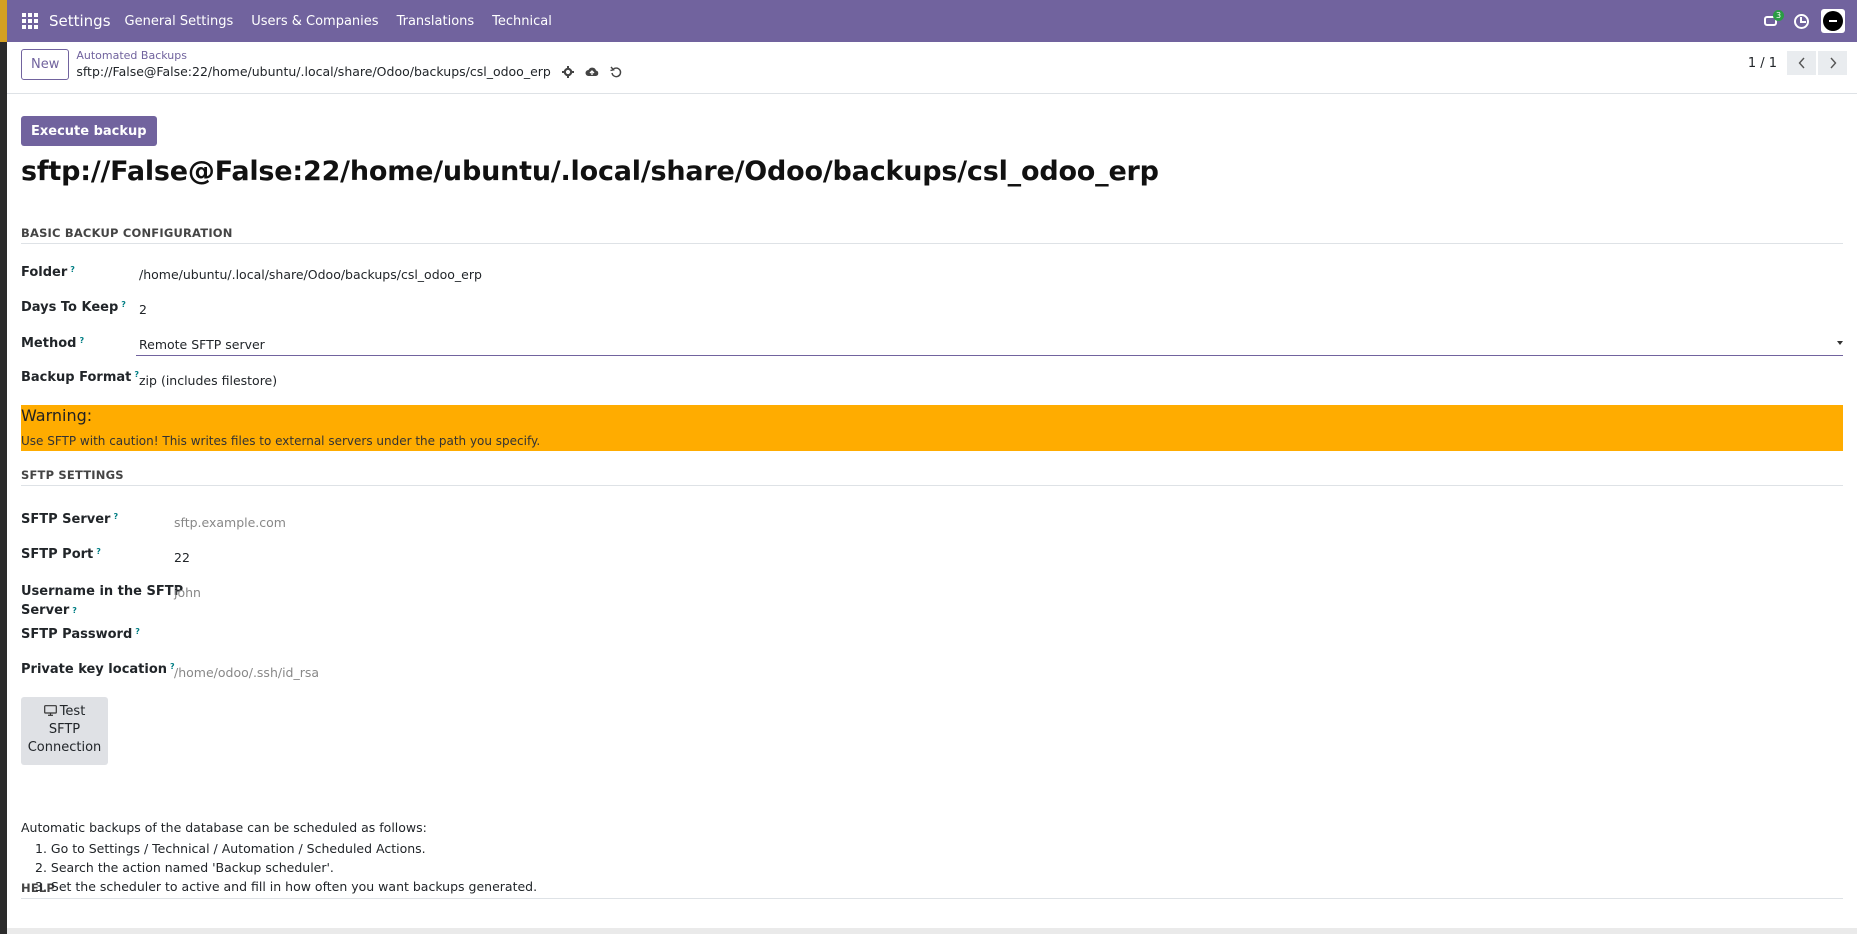 The width and height of the screenshot is (1857, 934). What do you see at coordinates (1840, 343) in the screenshot?
I see `dropdown-arrow-icon` at bounding box center [1840, 343].